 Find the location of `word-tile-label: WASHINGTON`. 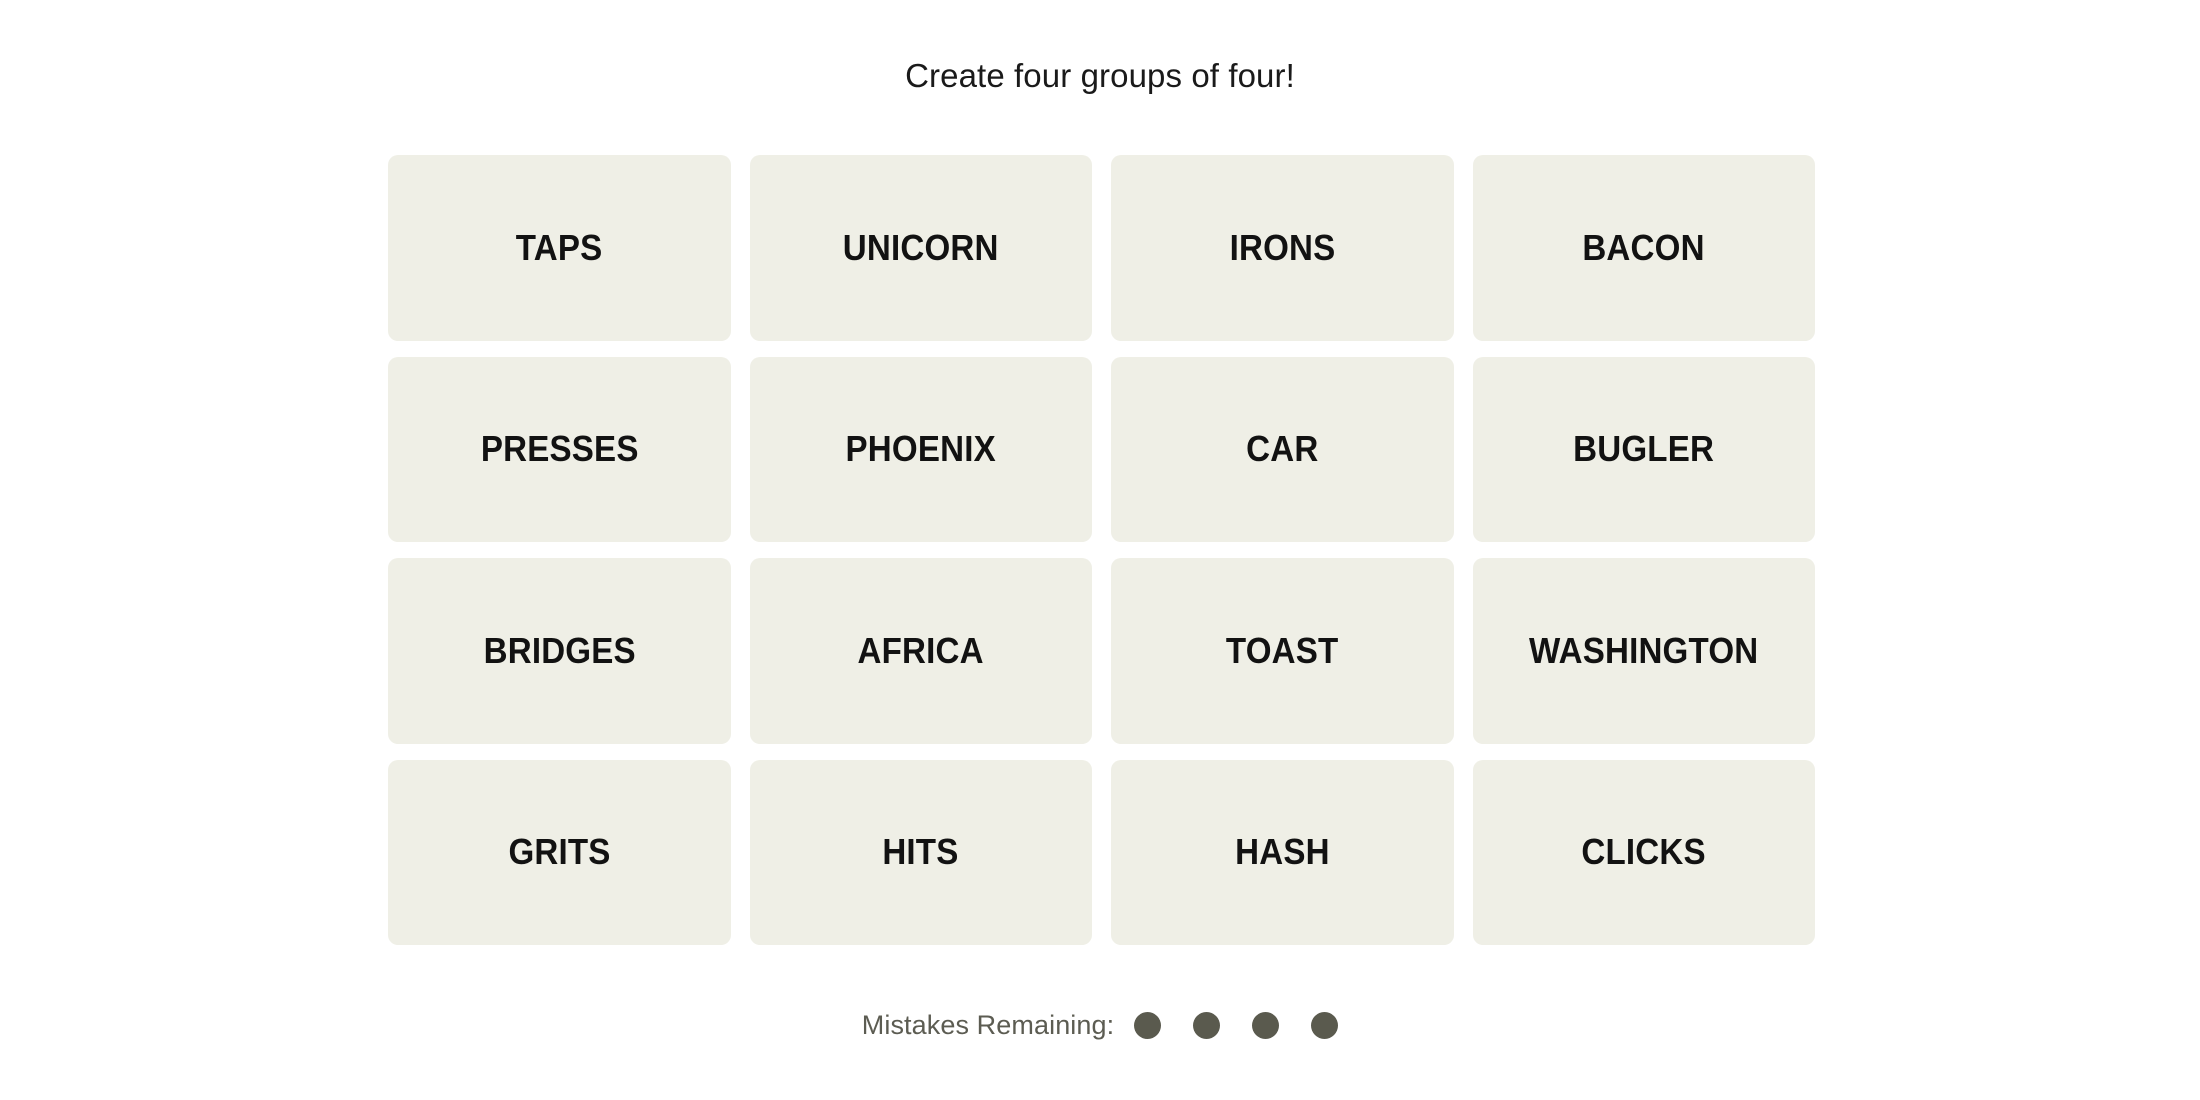

word-tile-label: WASHINGTON is located at coordinates (1644, 650).